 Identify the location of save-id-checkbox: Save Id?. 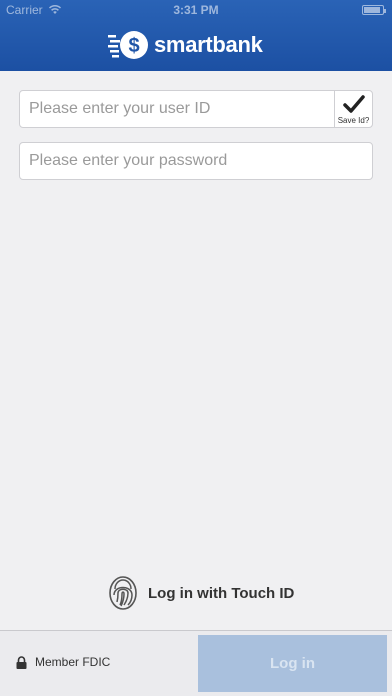
(353, 109).